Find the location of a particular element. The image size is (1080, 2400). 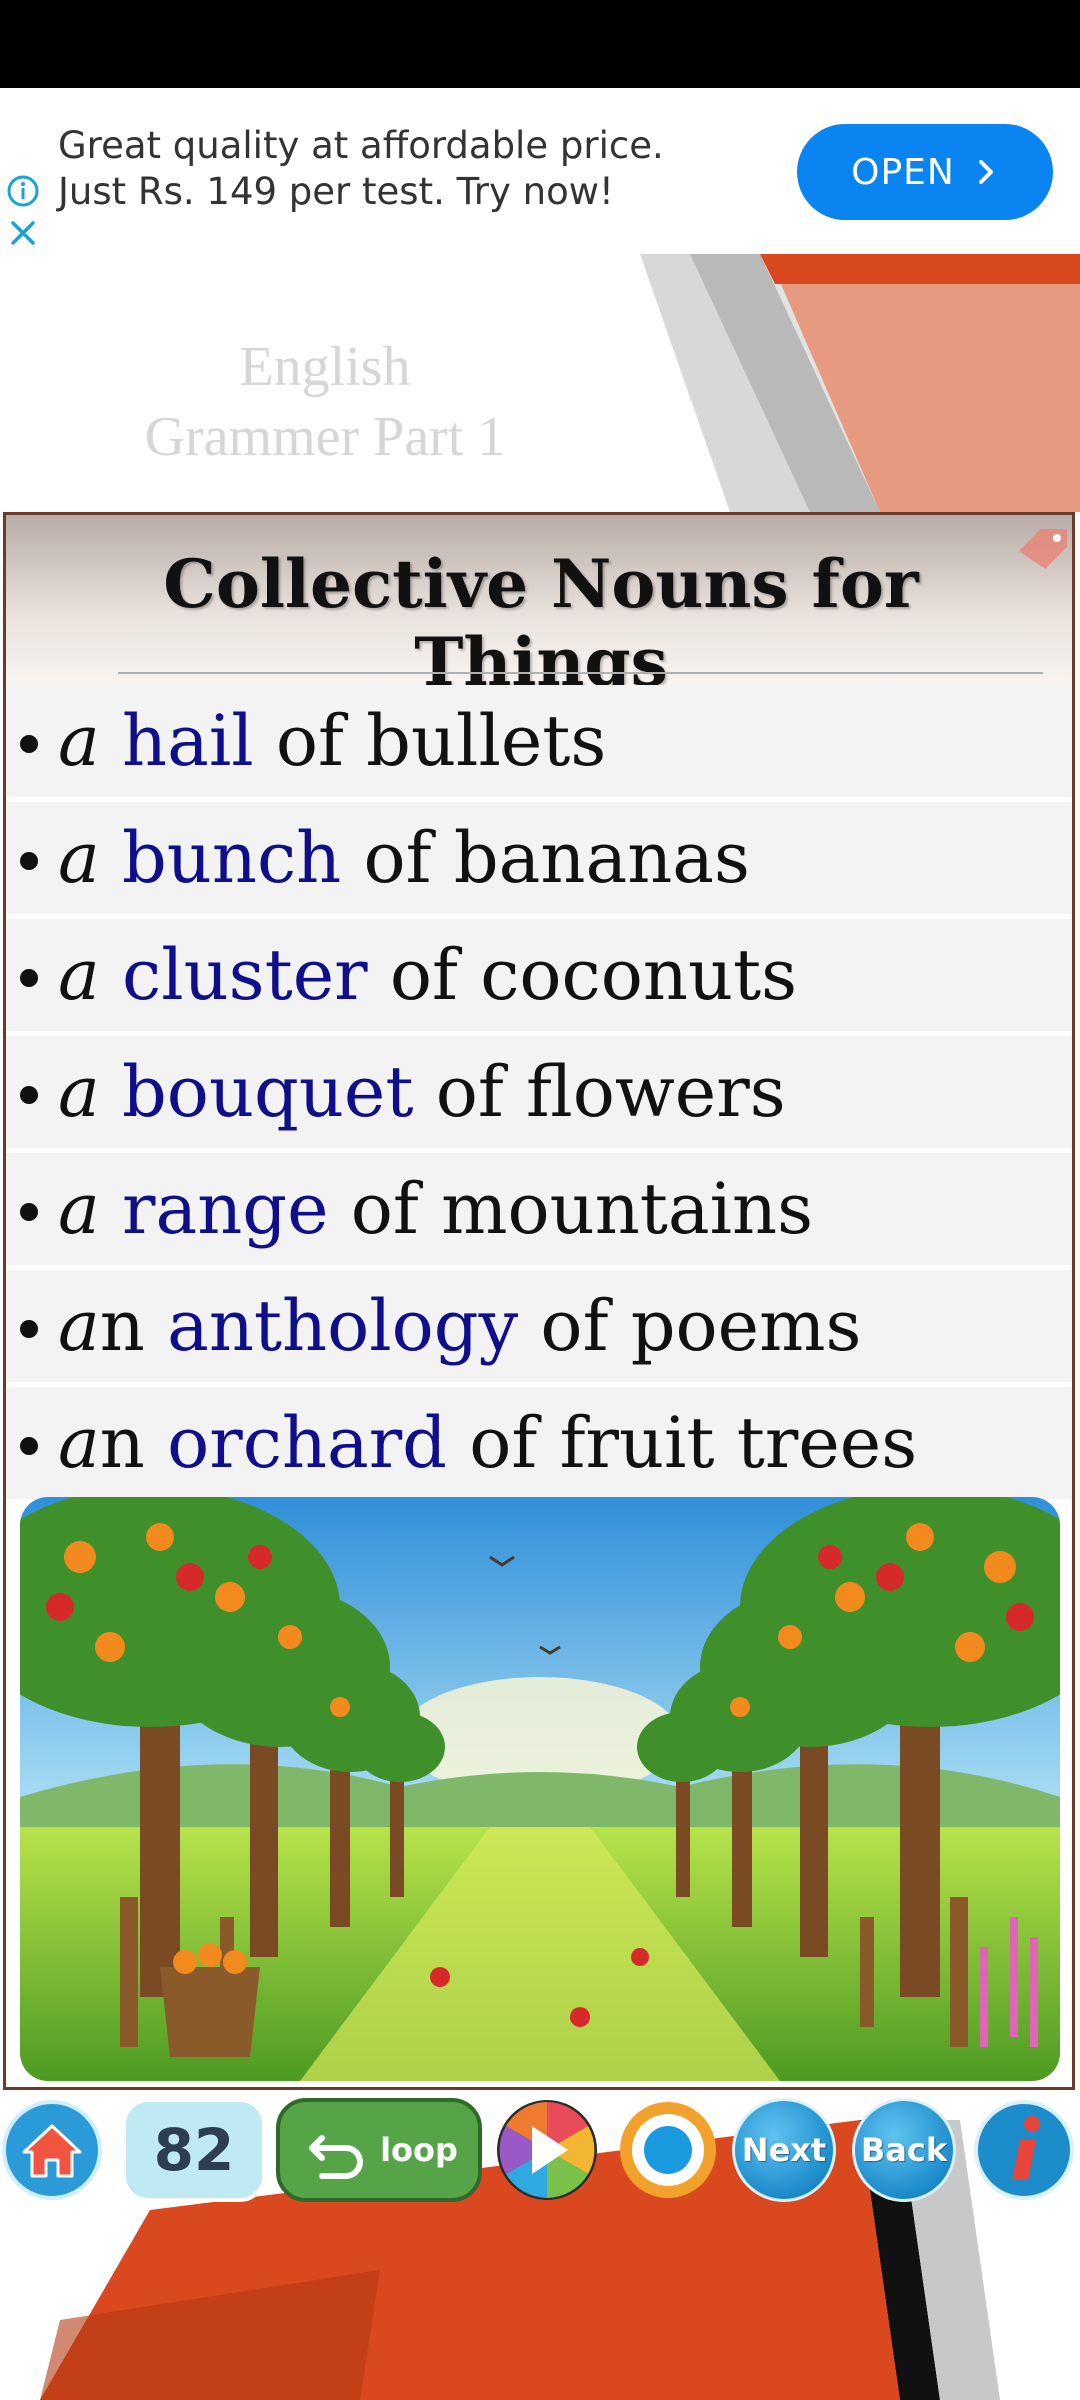

loop-icon is located at coordinates (336, 2157).